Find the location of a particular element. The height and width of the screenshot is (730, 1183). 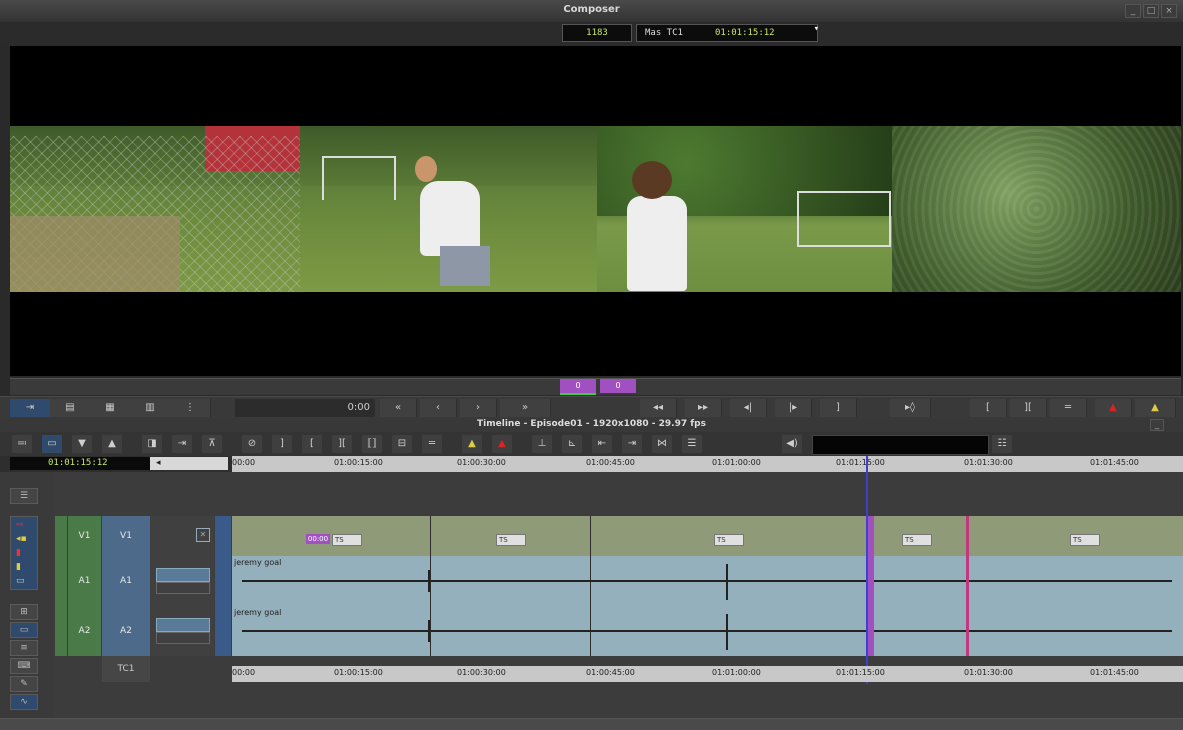

yellow-segment-icon: ◂▪ is located at coordinates (21, 539).